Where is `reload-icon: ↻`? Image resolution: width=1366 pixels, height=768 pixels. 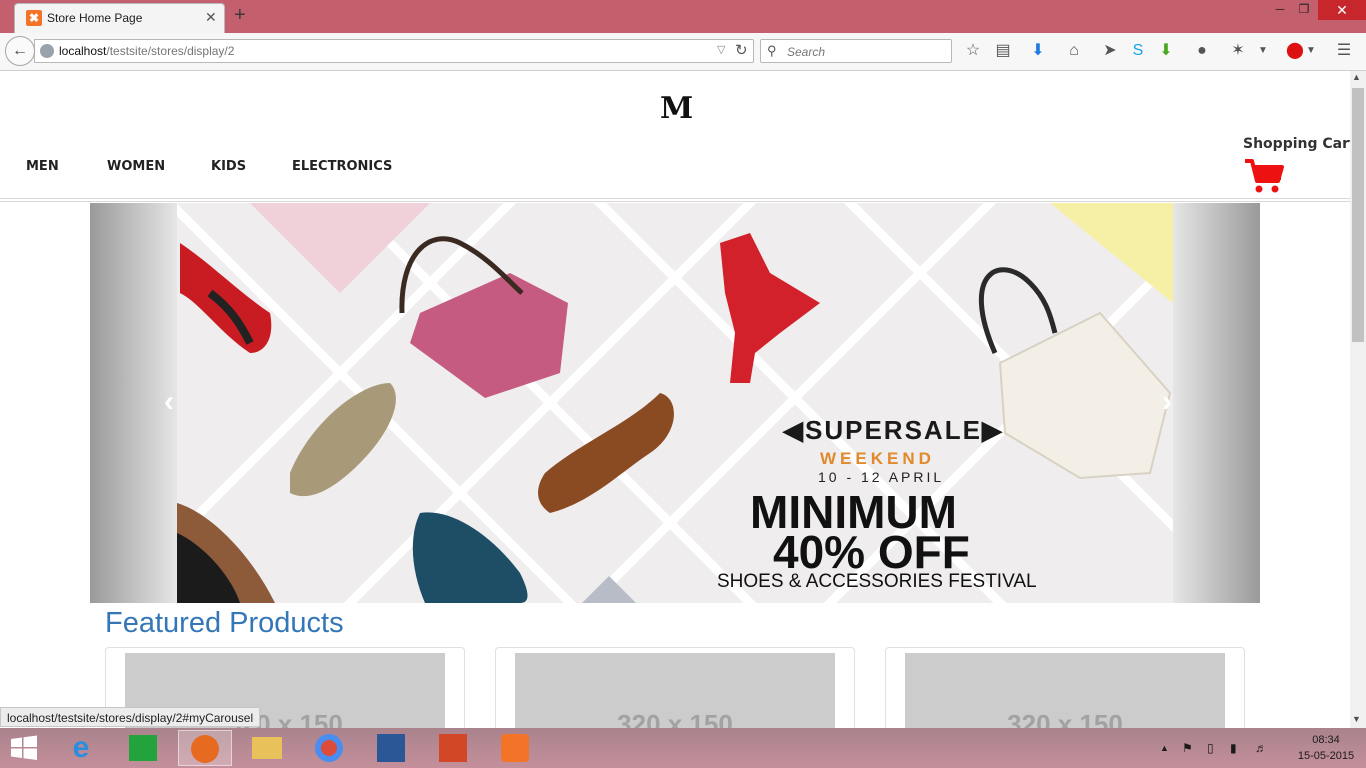 reload-icon: ↻ is located at coordinates (741, 50).